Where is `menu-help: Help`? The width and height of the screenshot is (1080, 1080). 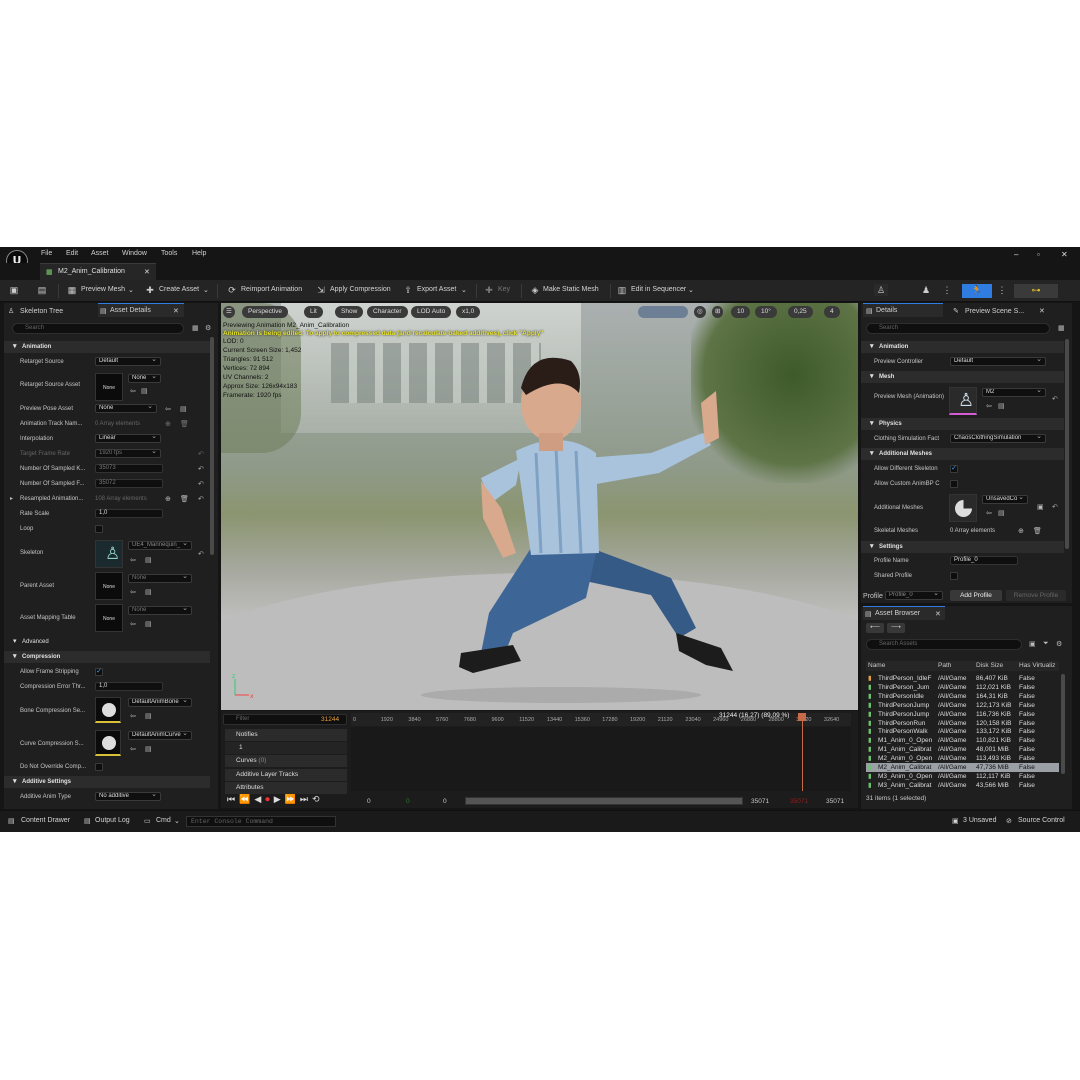 menu-help: Help is located at coordinates (199, 253).